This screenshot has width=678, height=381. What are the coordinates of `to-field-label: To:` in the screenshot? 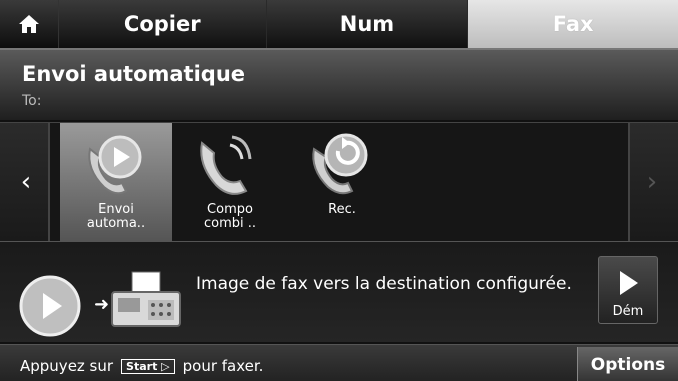 It's located at (32, 101).